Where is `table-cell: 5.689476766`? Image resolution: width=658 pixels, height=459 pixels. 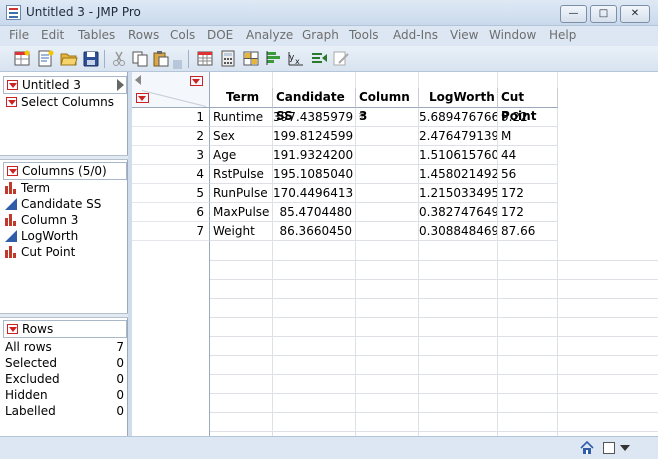
table-cell: 5.689476766 is located at coordinates (458, 117).